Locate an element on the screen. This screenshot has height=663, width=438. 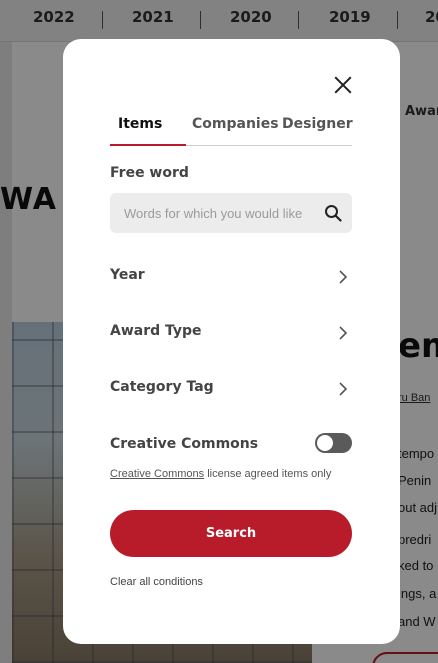
award-type-filter-label: Award Type is located at coordinates (156, 331).